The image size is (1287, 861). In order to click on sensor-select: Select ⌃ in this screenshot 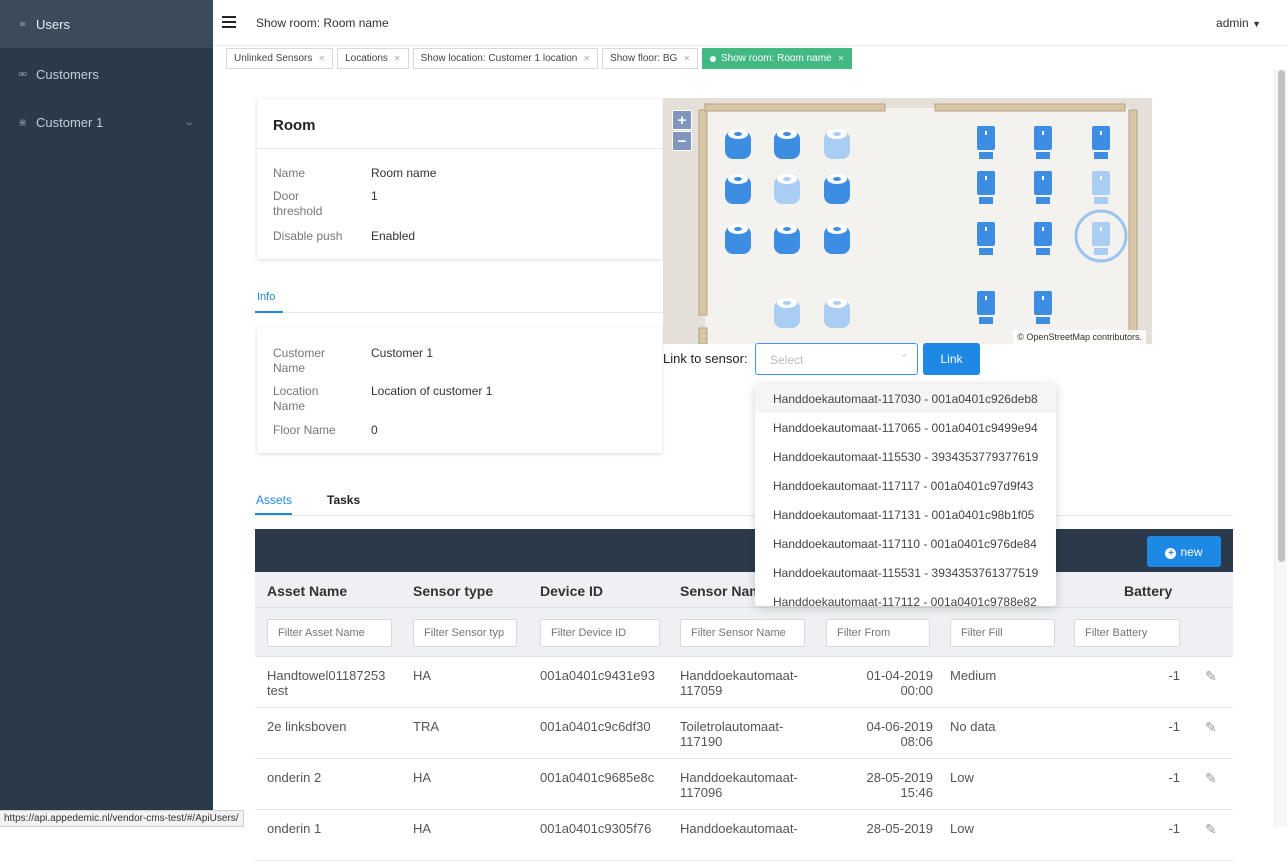, I will do `click(836, 359)`.